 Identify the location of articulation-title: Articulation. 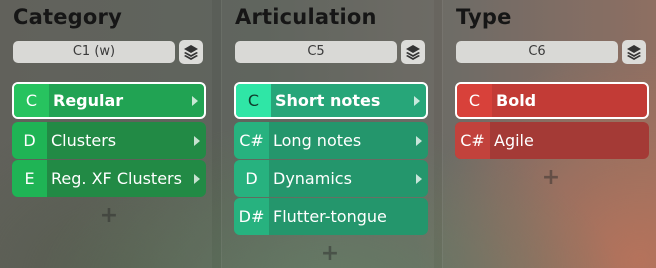
(306, 17).